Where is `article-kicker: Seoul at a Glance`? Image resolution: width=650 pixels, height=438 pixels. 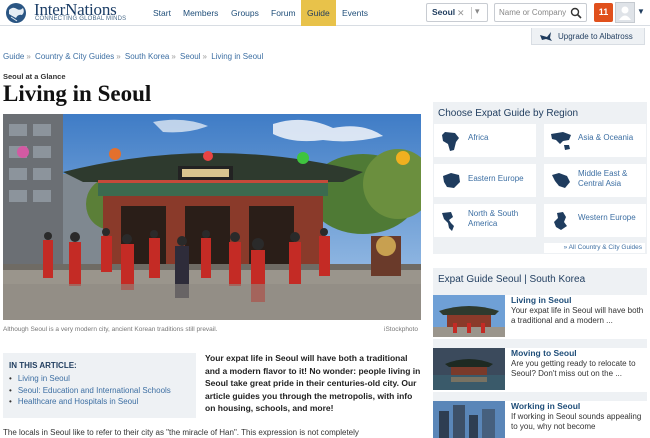 article-kicker: Seoul at a Glance is located at coordinates (34, 76).